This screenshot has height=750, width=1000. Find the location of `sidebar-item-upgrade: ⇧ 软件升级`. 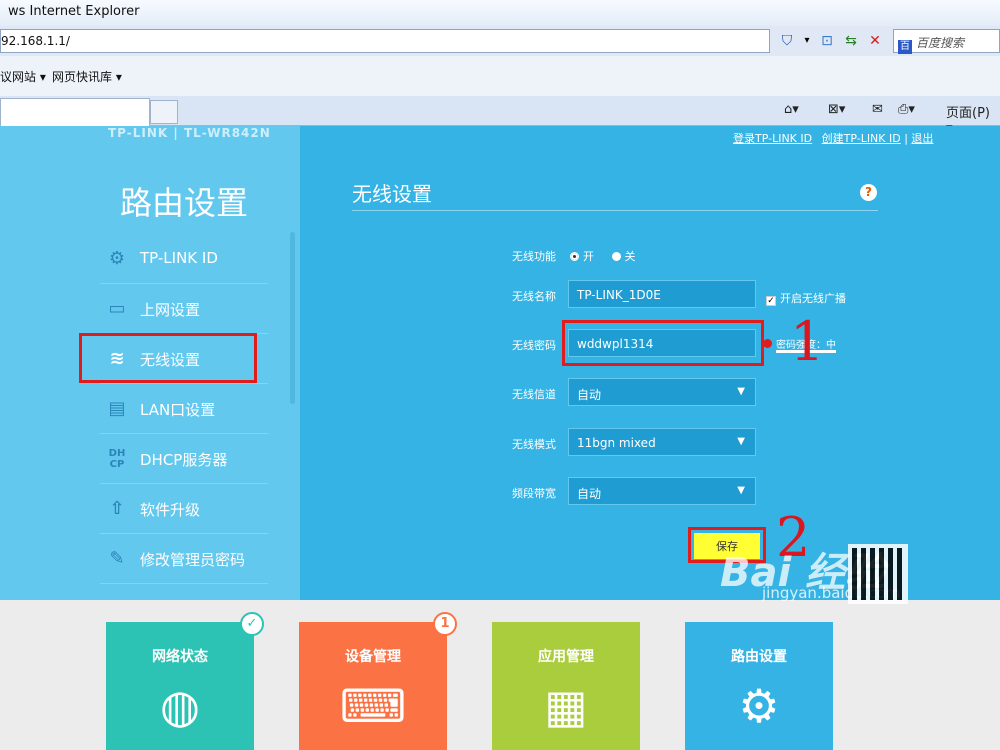

sidebar-item-upgrade: ⇧ 软件升级 is located at coordinates (184, 509).